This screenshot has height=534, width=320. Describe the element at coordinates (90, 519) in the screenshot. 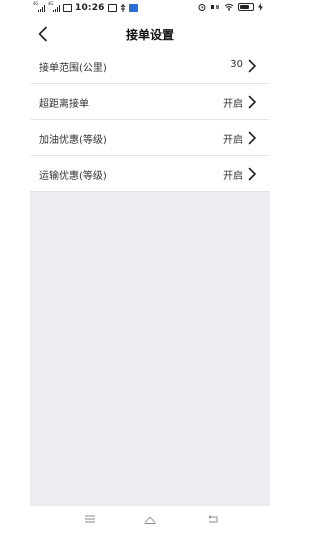

I see `menu-icon` at that location.